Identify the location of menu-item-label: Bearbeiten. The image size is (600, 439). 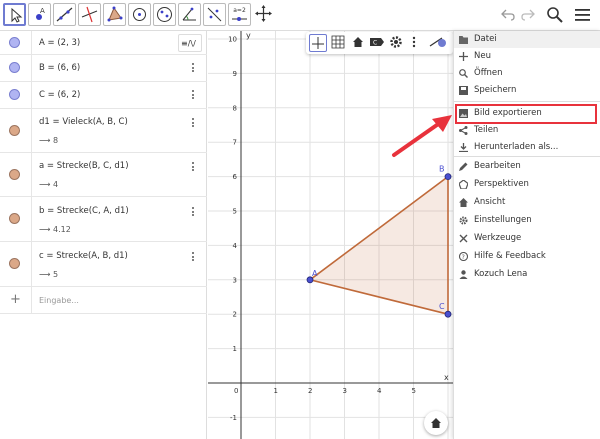
(497, 166).